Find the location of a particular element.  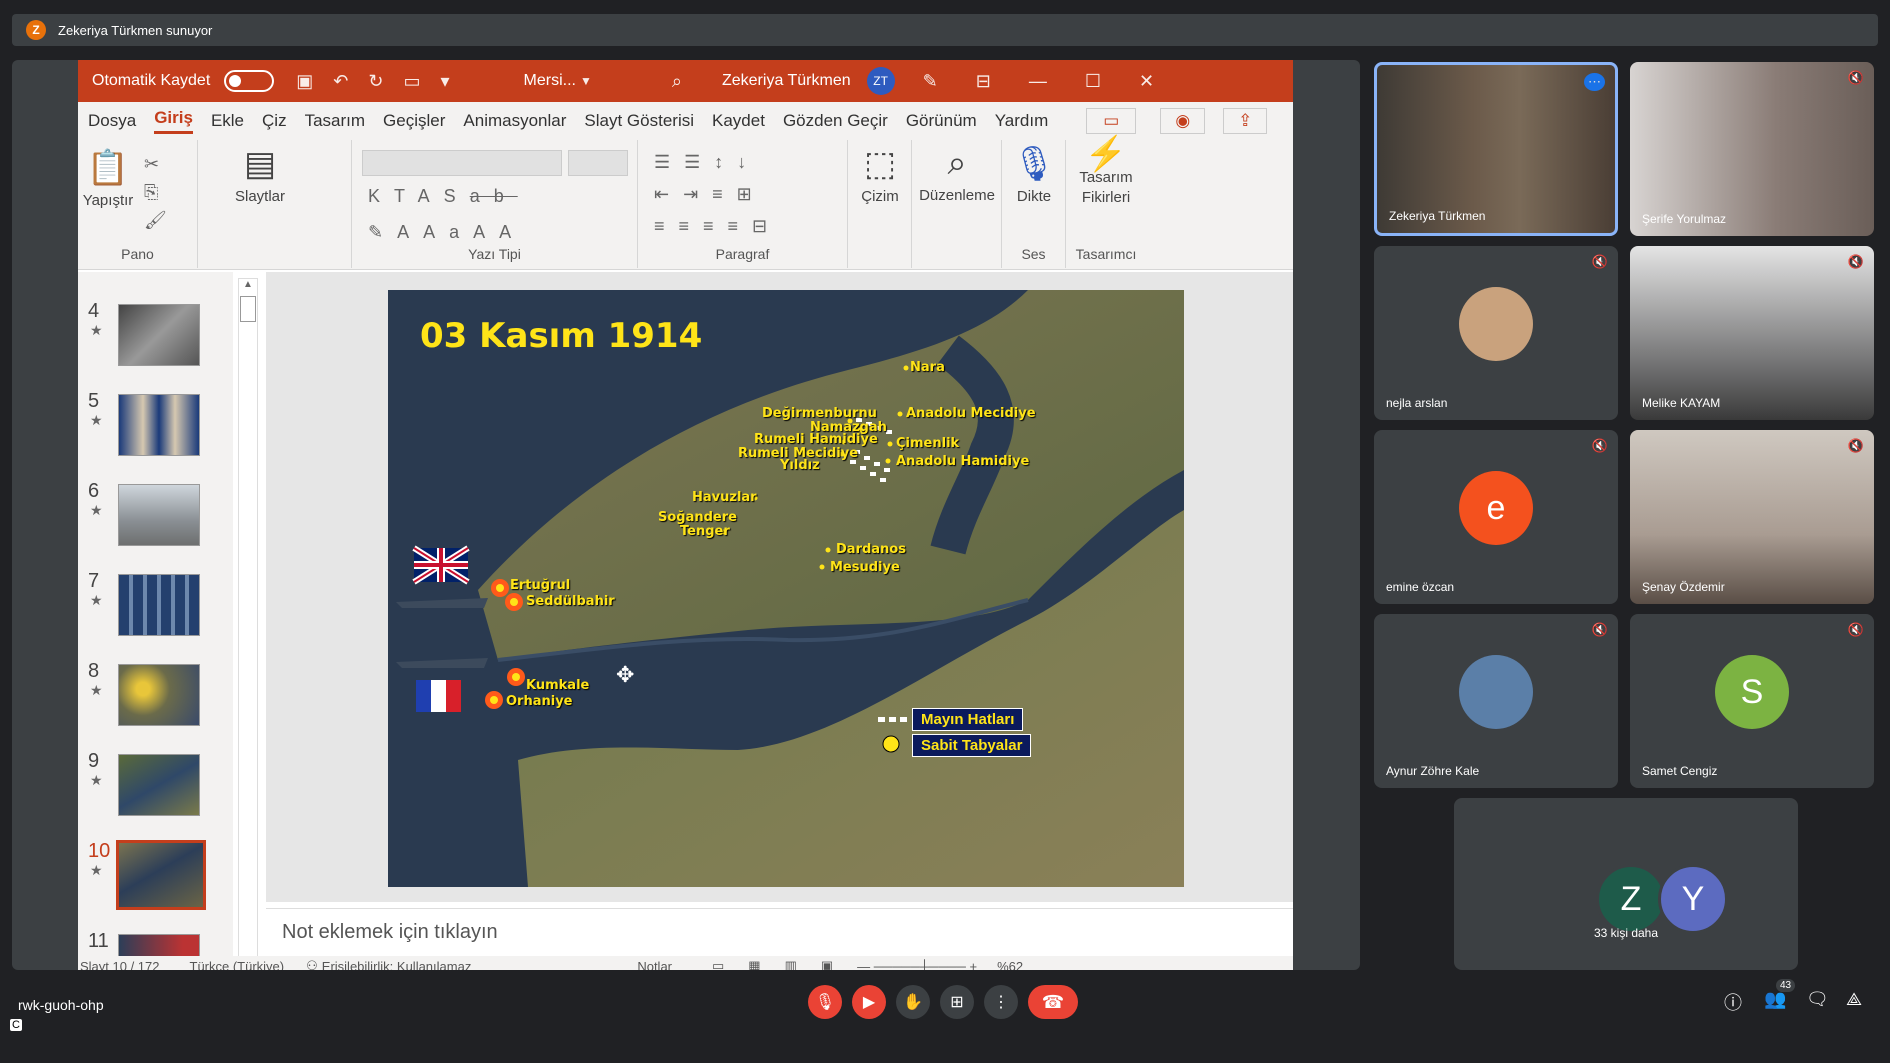

view-buttons: ▭▦▥▣ is located at coordinates (784, 964).